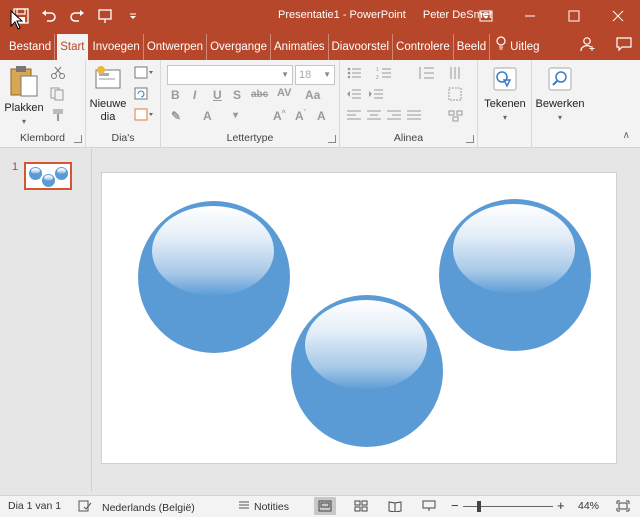  What do you see at coordinates (560, 79) in the screenshot?
I see `find-icon` at bounding box center [560, 79].